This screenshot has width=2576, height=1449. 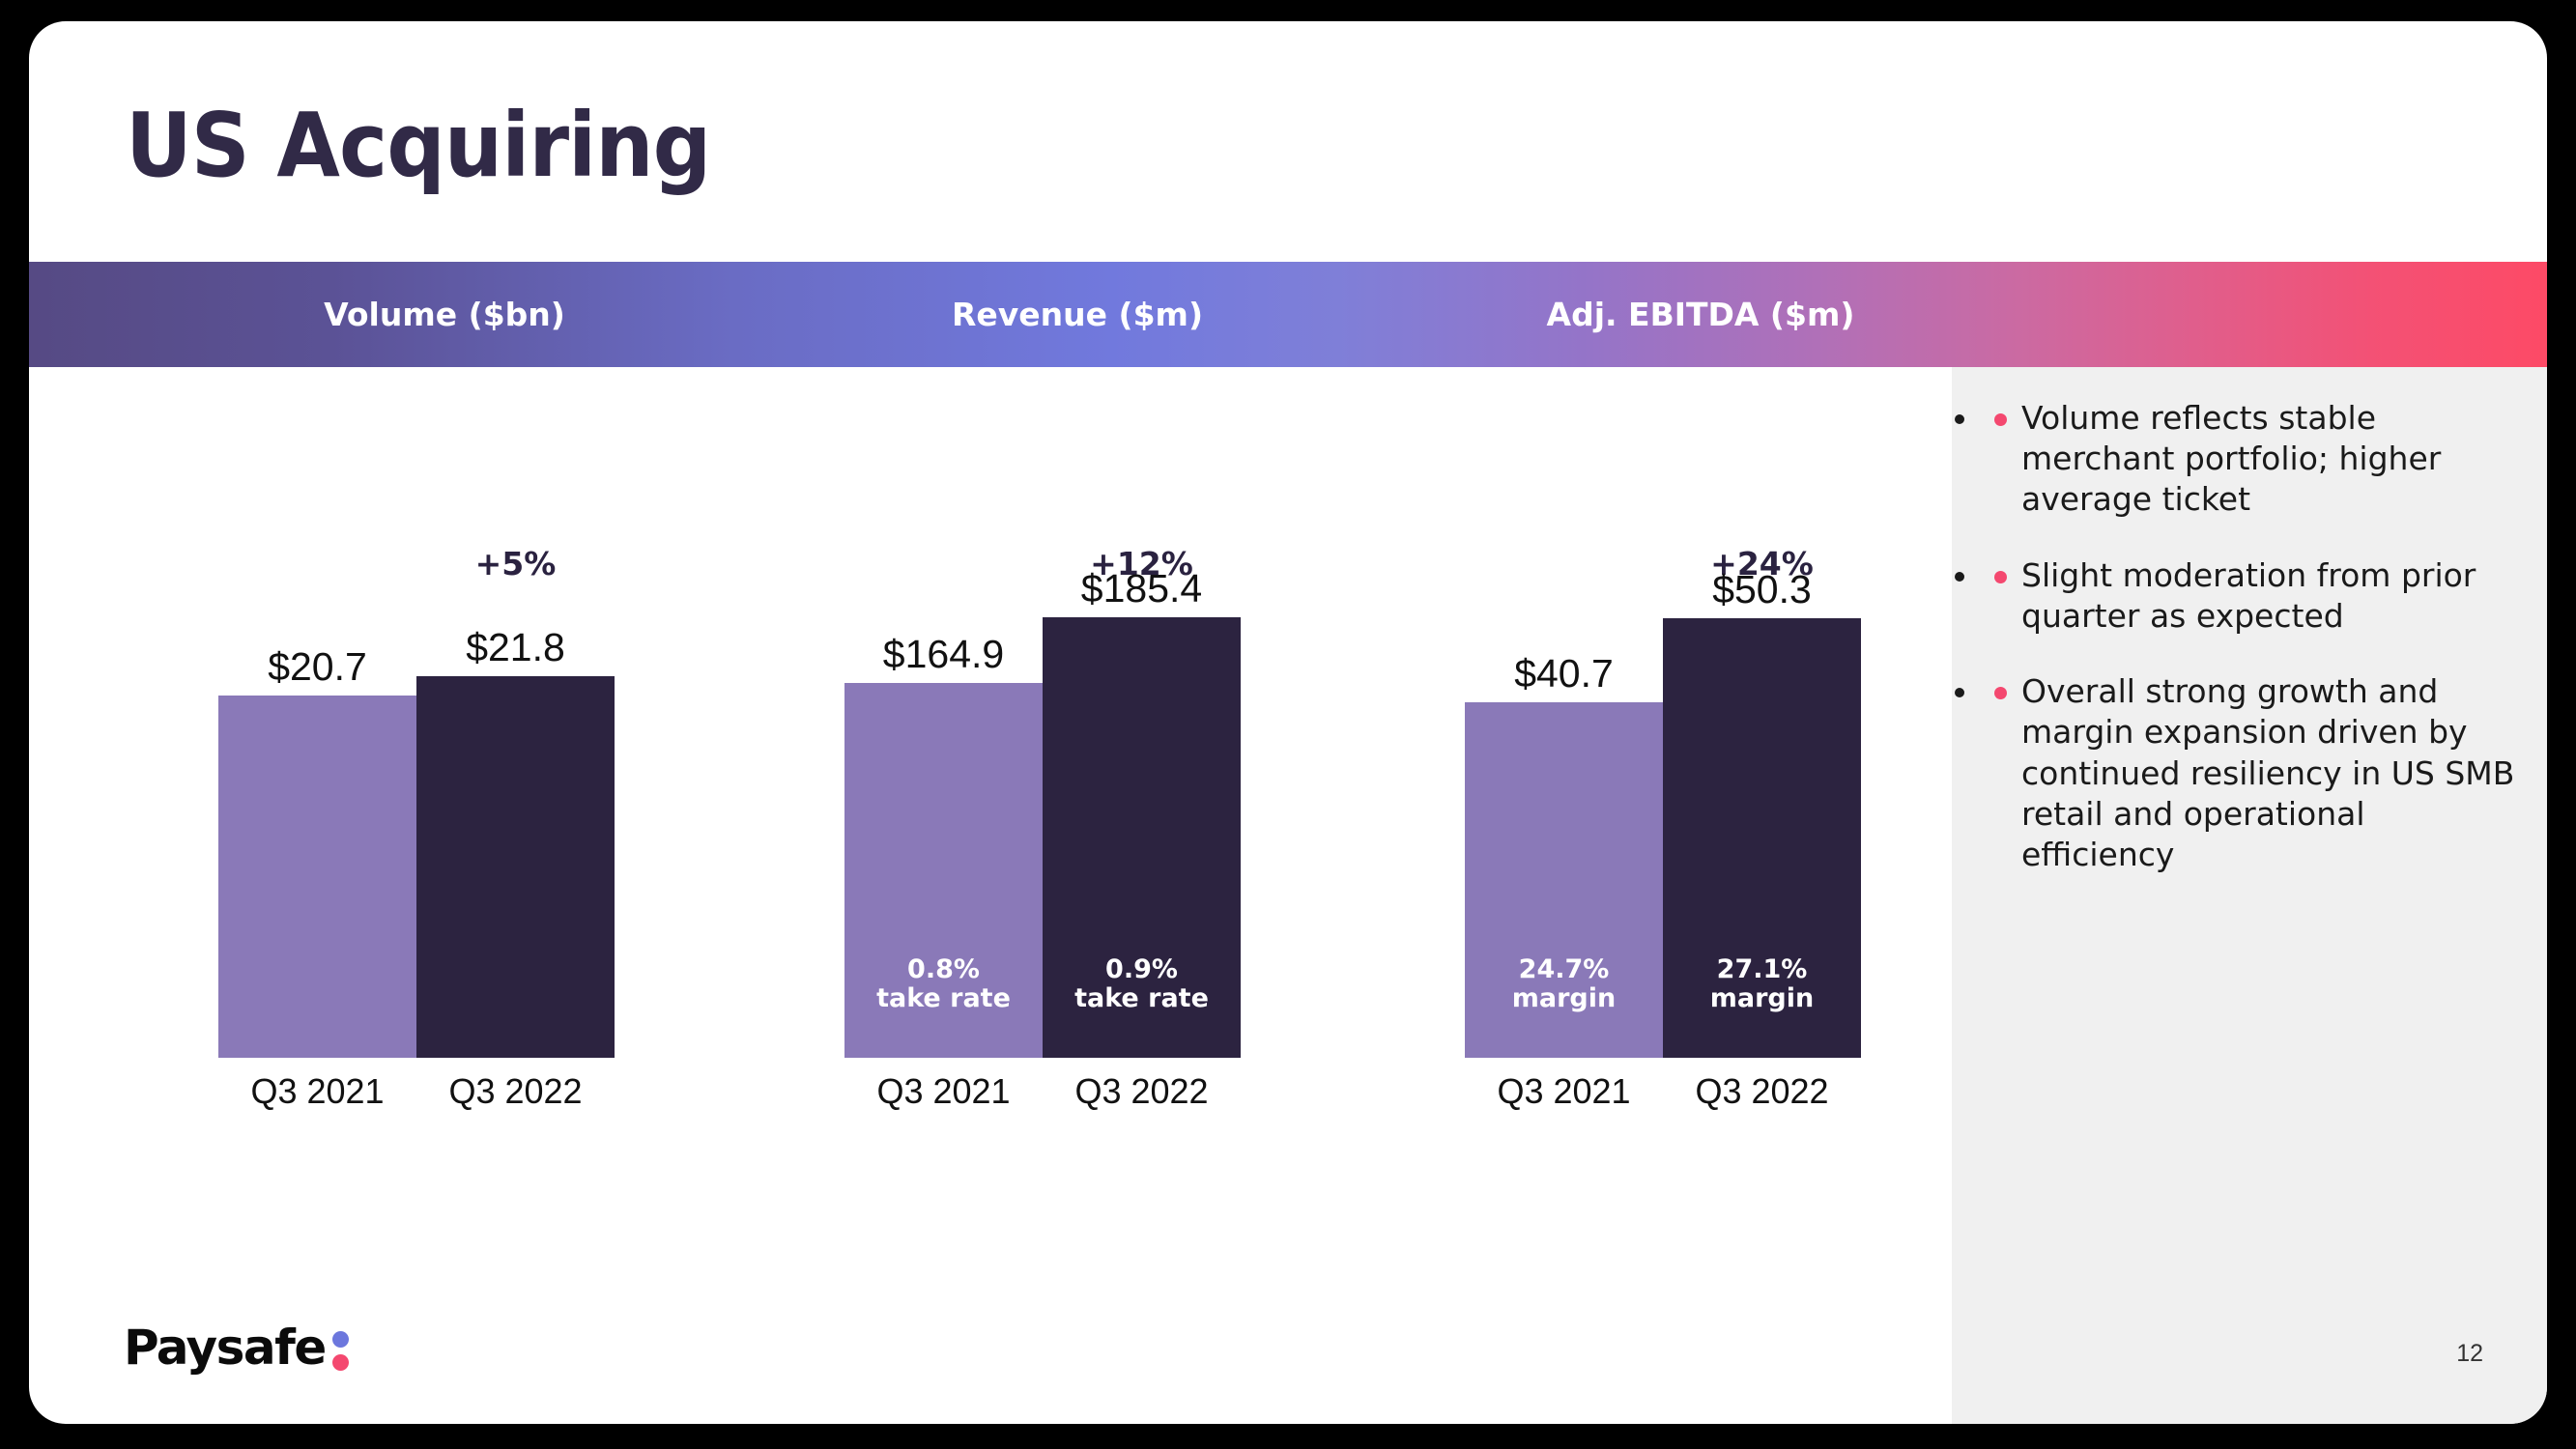 I want to click on bar-q3-2021-volume: $20.7 Q3 2021, so click(x=317, y=877).